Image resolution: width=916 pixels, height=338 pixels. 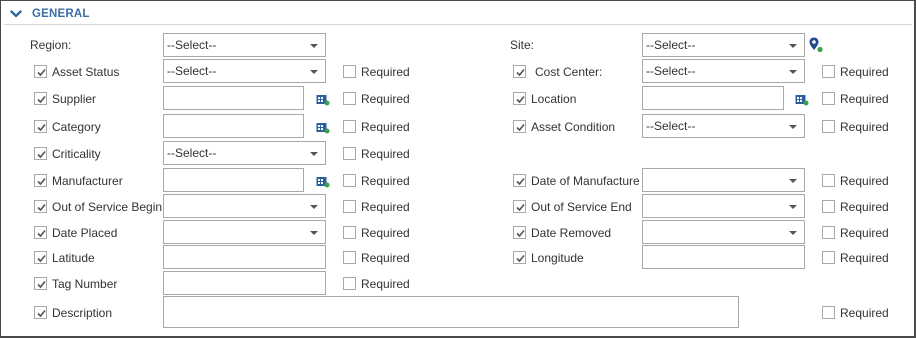 I want to click on latitude-label: Latitude, so click(x=73, y=258).